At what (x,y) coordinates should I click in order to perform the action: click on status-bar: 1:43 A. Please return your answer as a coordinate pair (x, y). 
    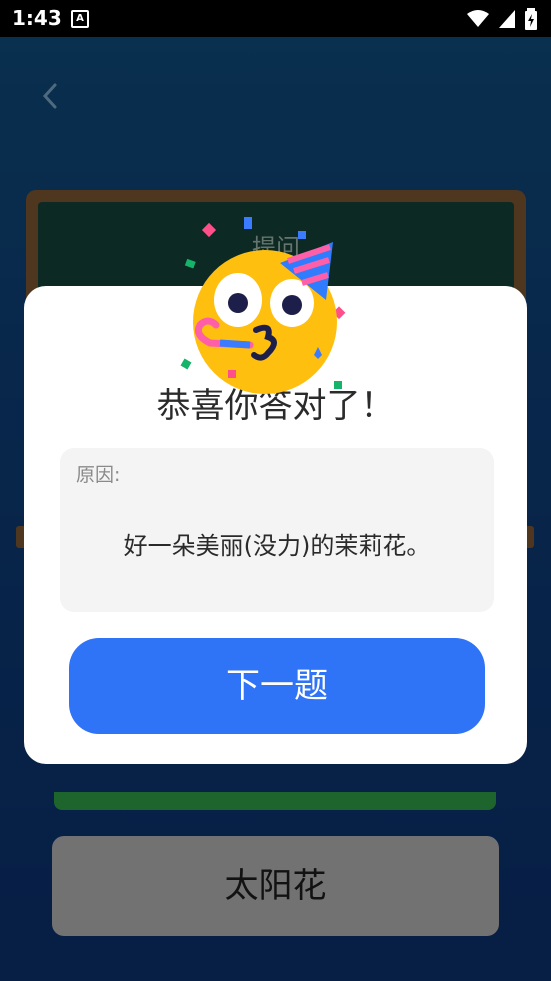
    Looking at the image, I should click on (275, 18).